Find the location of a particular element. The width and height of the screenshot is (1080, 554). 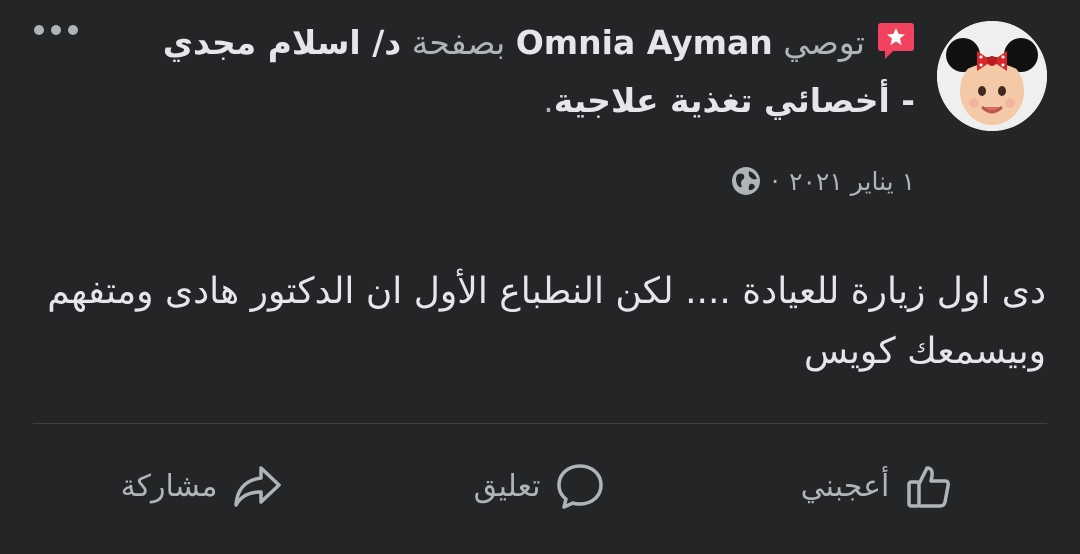

thumbs-up-icon is located at coordinates (929, 487).